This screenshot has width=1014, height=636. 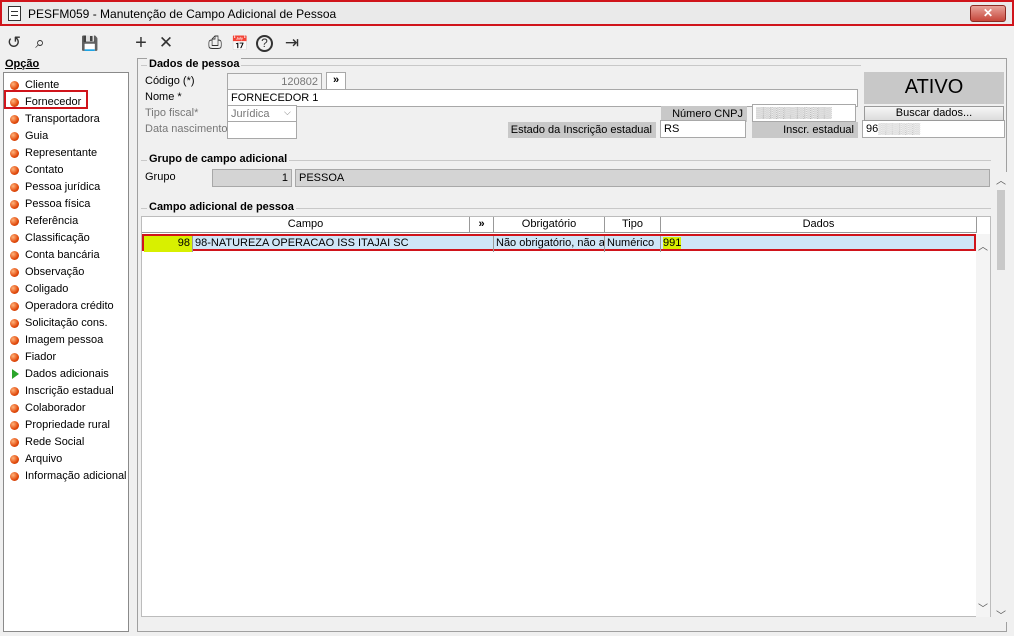 What do you see at coordinates (67, 153) in the screenshot?
I see `option-representante: Representante` at bounding box center [67, 153].